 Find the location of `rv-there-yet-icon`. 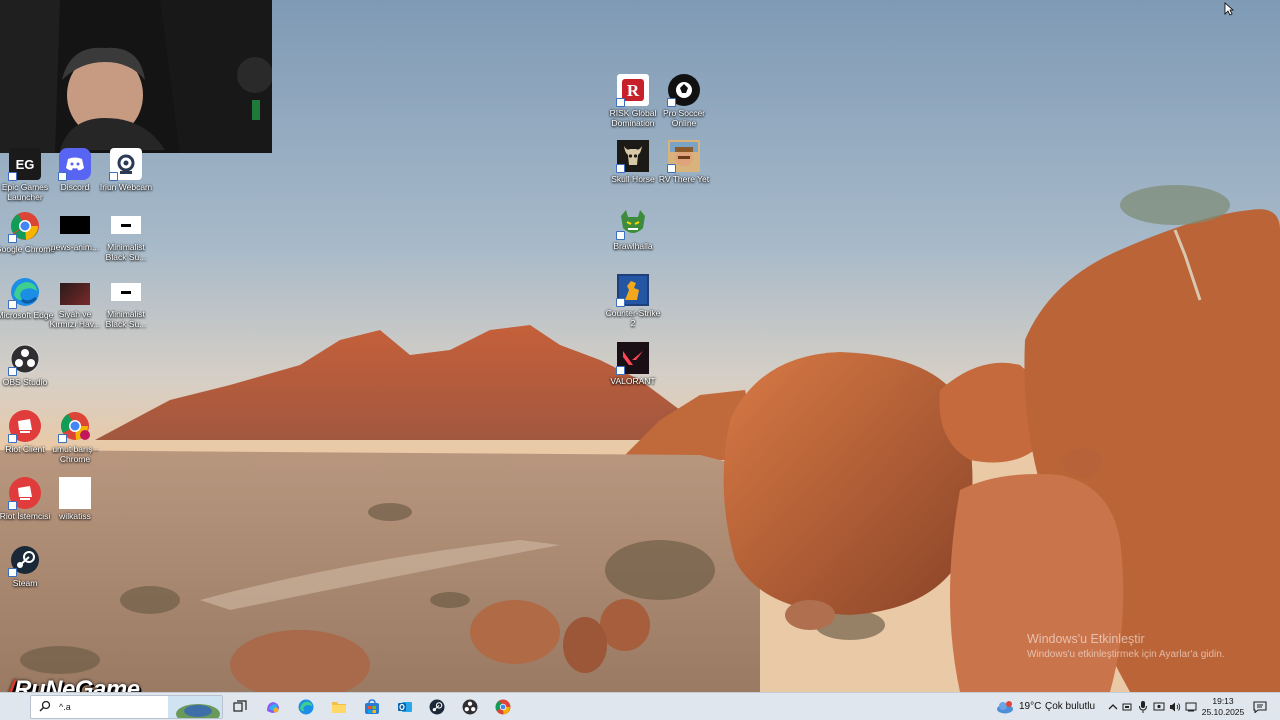

rv-there-yet-icon is located at coordinates (683, 156).